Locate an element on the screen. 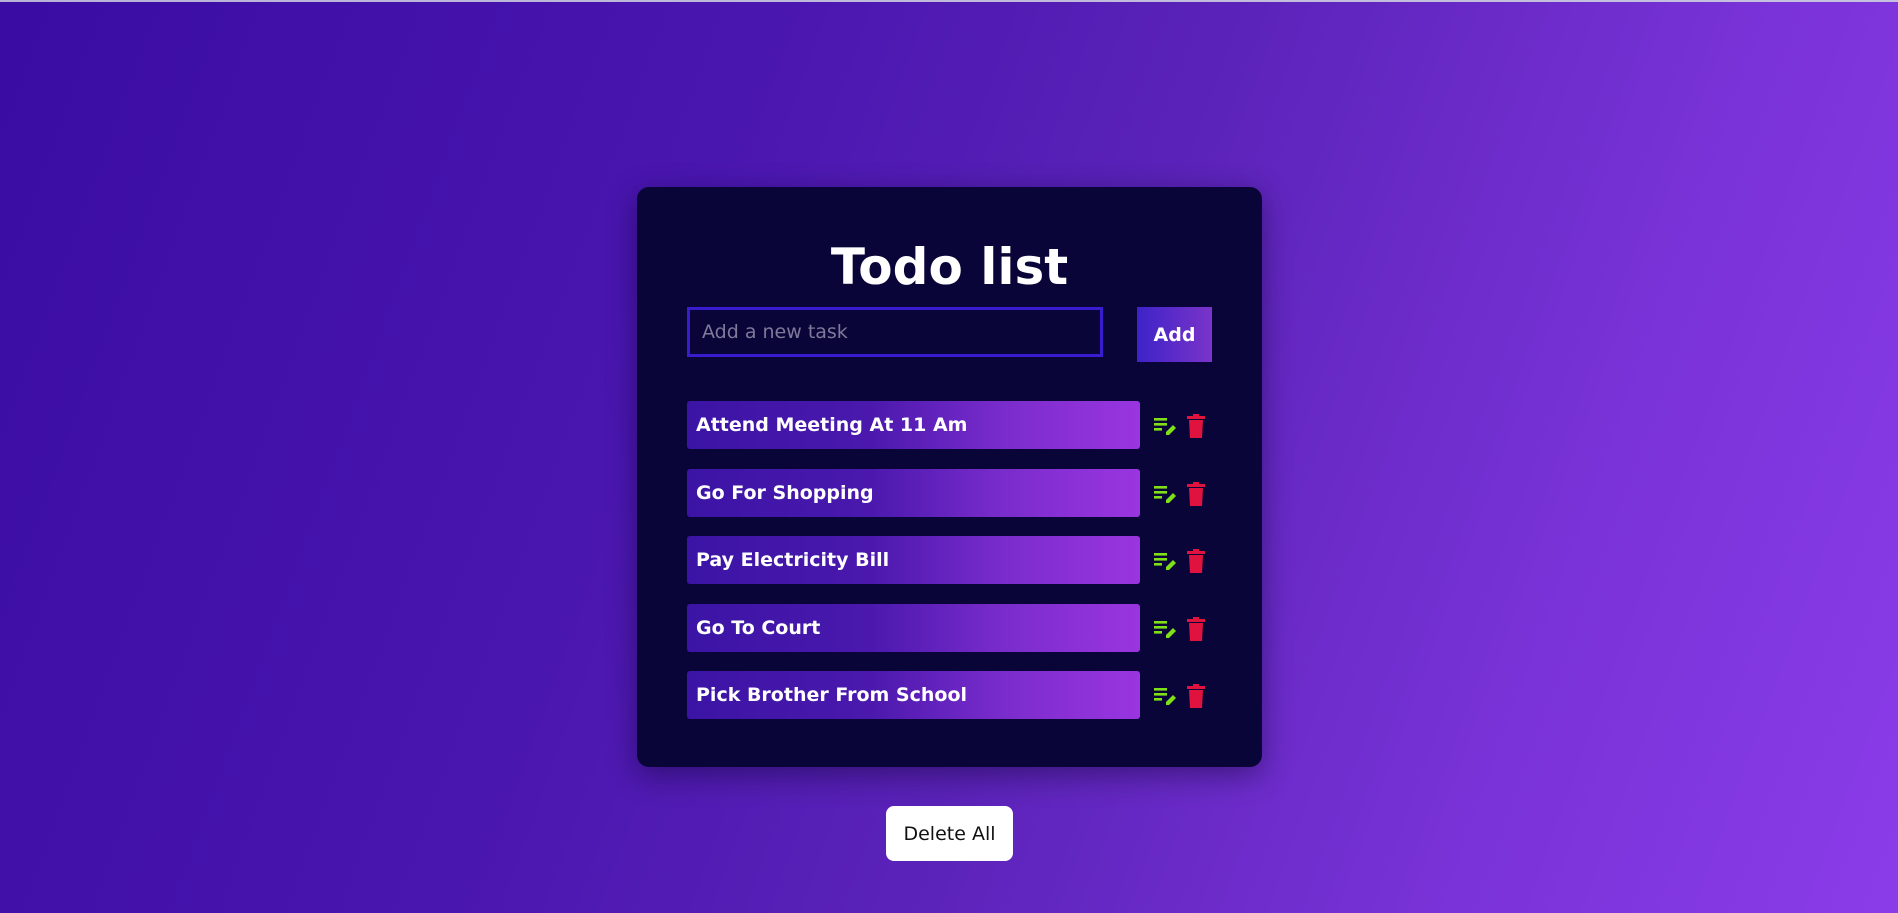 The height and width of the screenshot is (913, 1898). task-item: Pick Brother From School is located at coordinates (952, 695).